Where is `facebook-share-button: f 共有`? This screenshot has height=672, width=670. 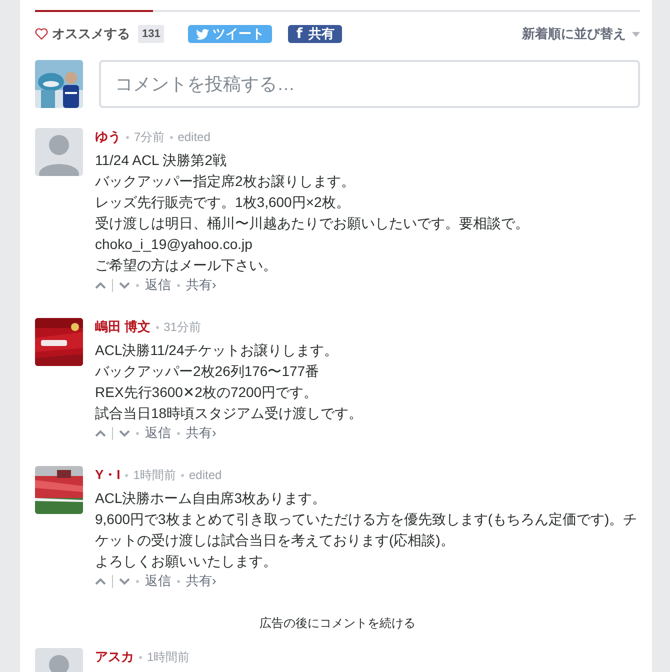
facebook-share-button: f 共有 is located at coordinates (315, 34).